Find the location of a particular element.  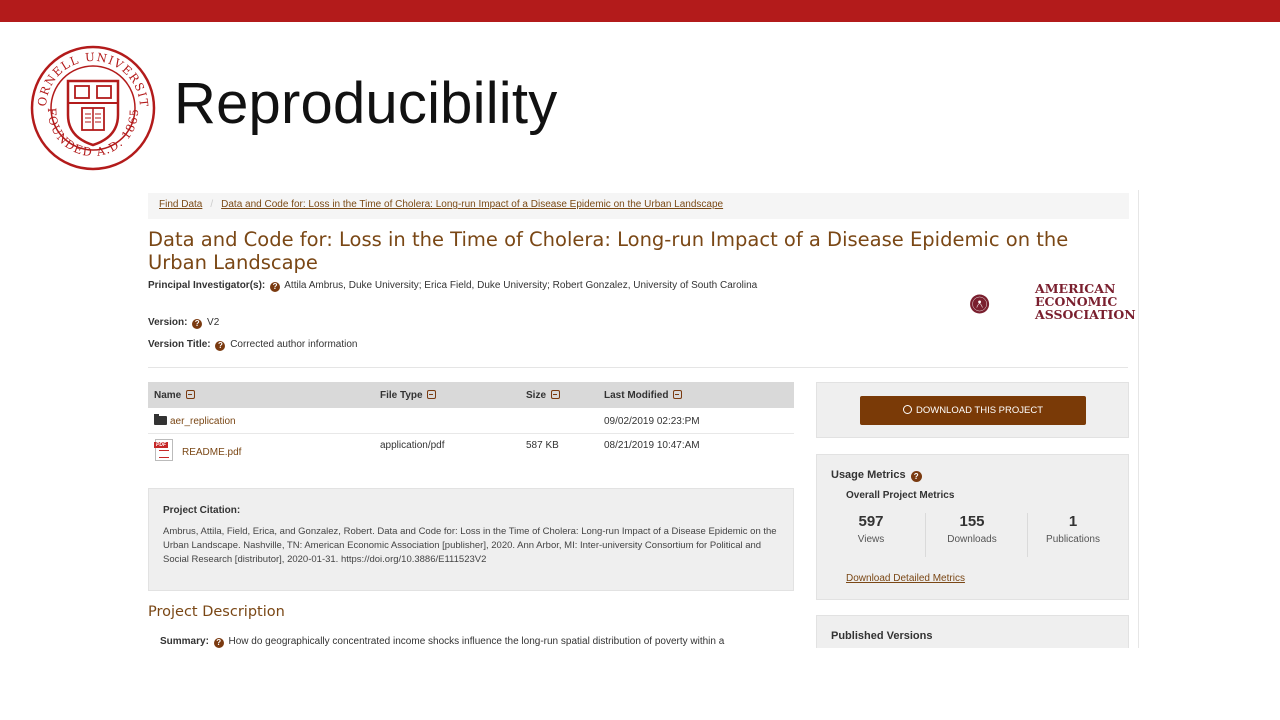

usage-metrics-subtitle: Overall Project Metrics is located at coordinates (900, 495).